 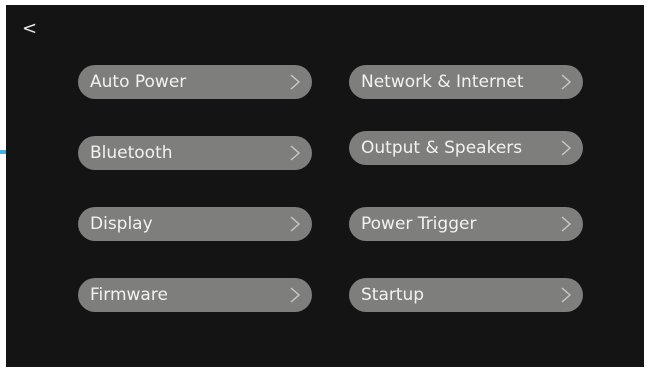 What do you see at coordinates (419, 224) in the screenshot?
I see `power-trigger-label: Power Trigger` at bounding box center [419, 224].